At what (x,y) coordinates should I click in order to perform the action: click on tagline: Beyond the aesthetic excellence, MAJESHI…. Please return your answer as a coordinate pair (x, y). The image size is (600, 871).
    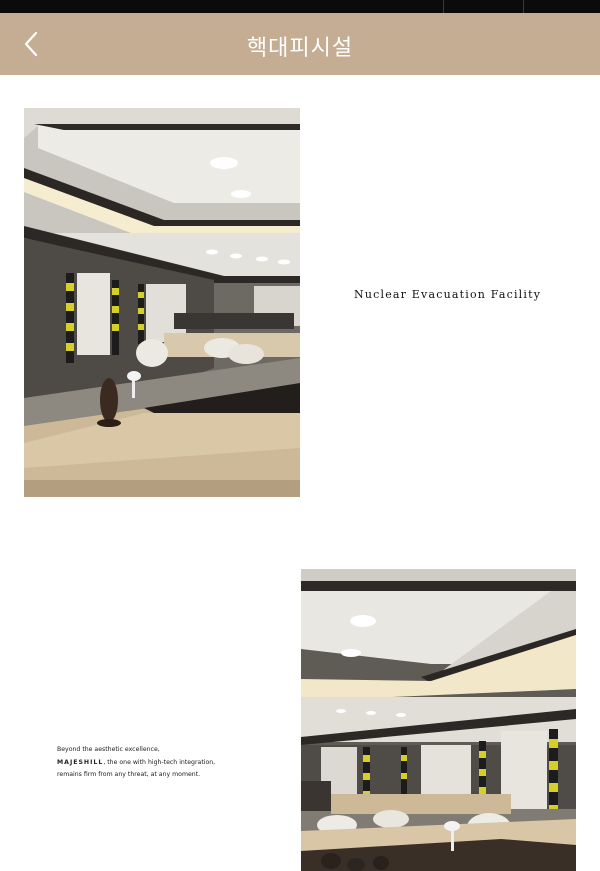
    Looking at the image, I should click on (172, 763).